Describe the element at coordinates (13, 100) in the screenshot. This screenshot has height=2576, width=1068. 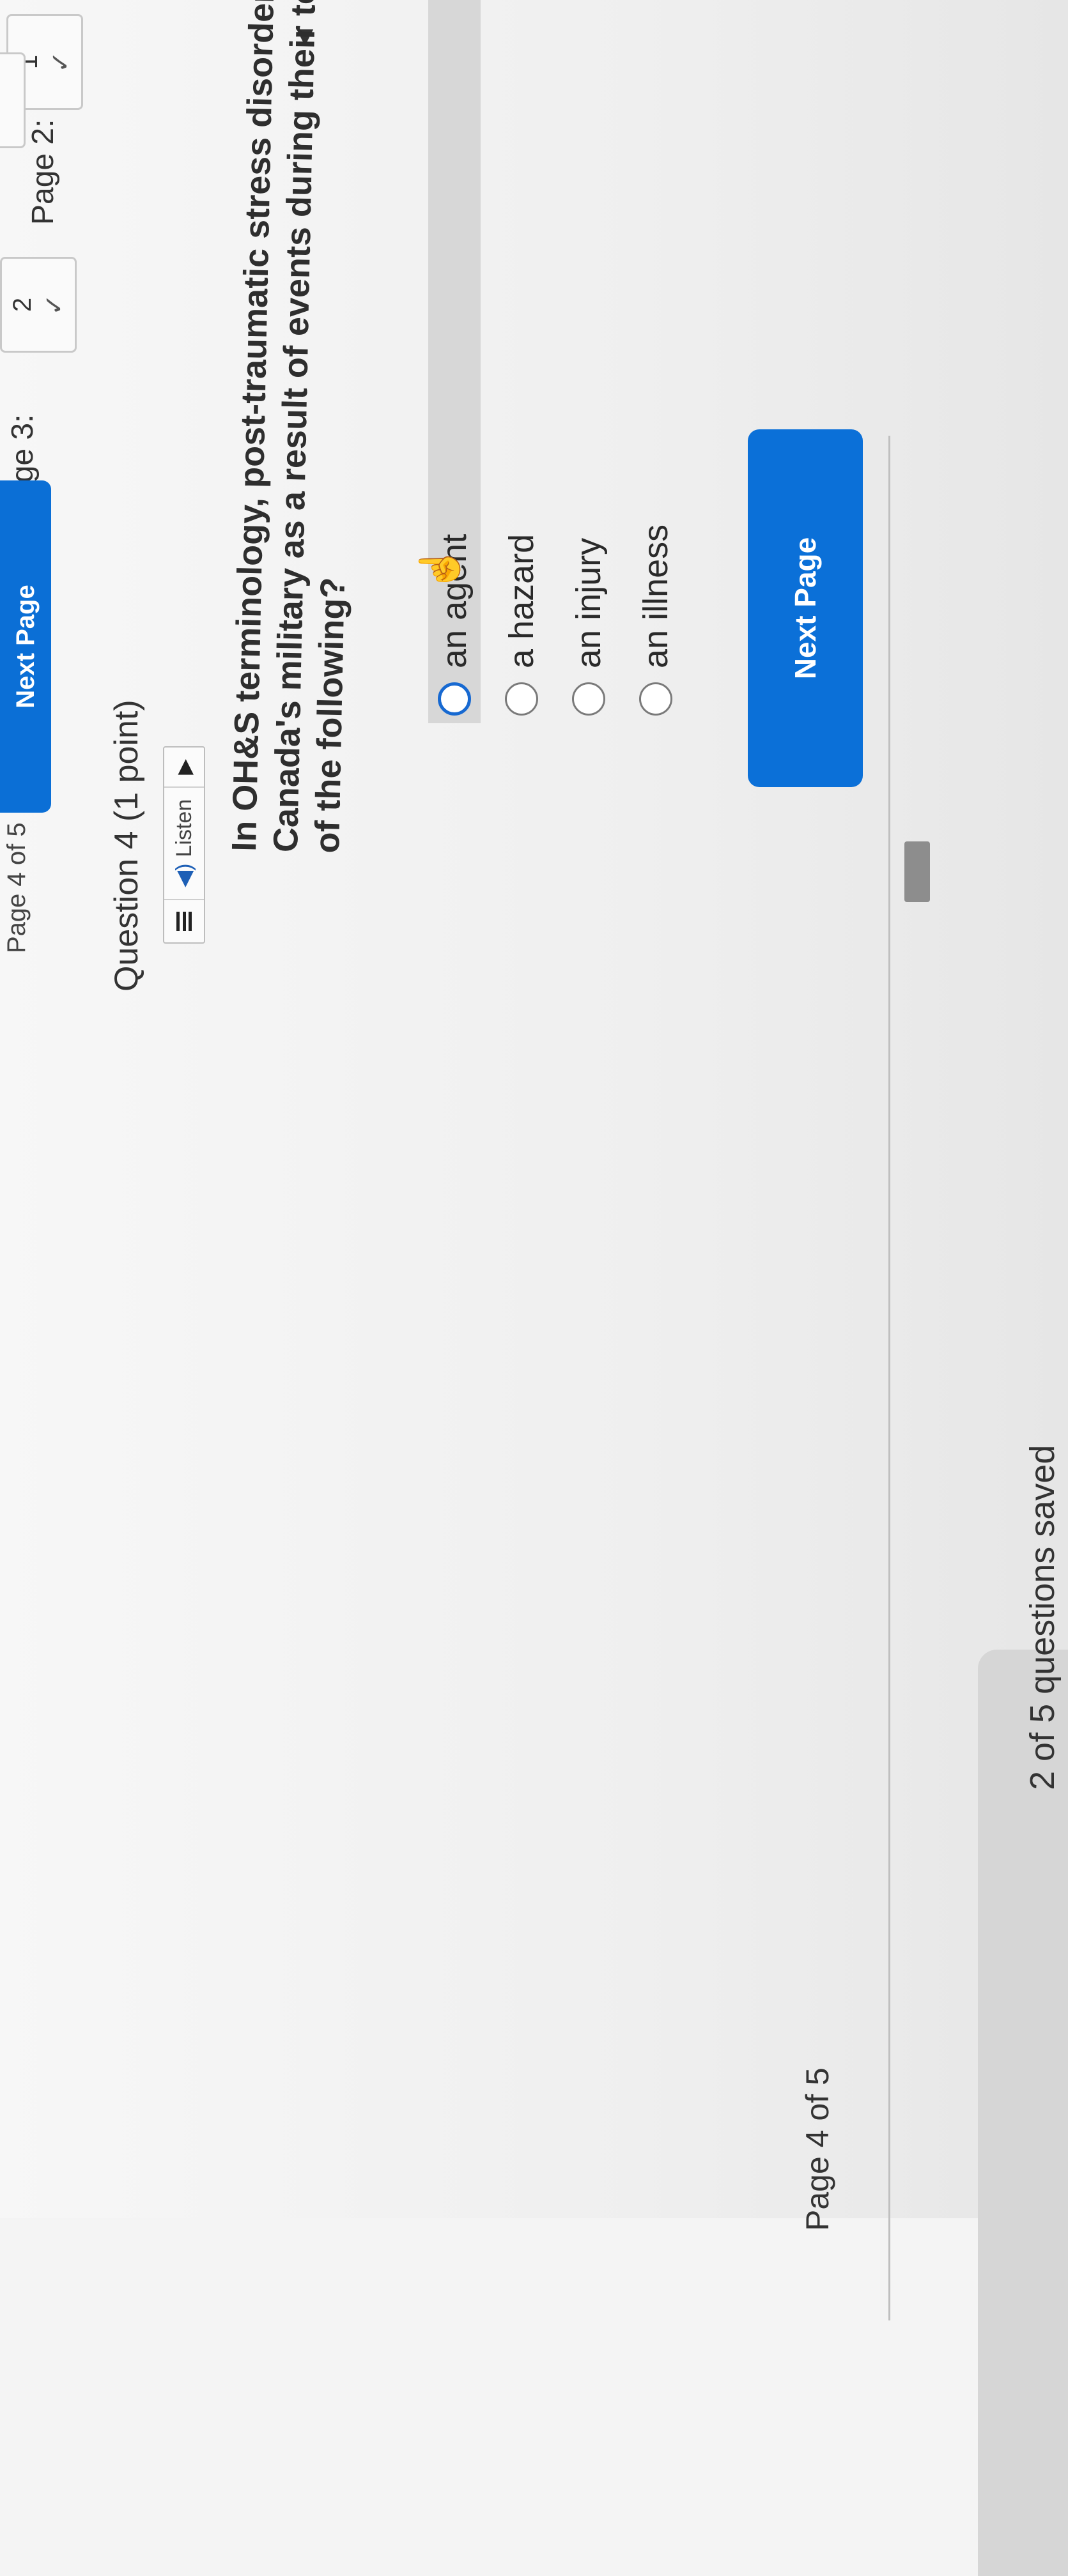
I see `question-box-partial` at that location.